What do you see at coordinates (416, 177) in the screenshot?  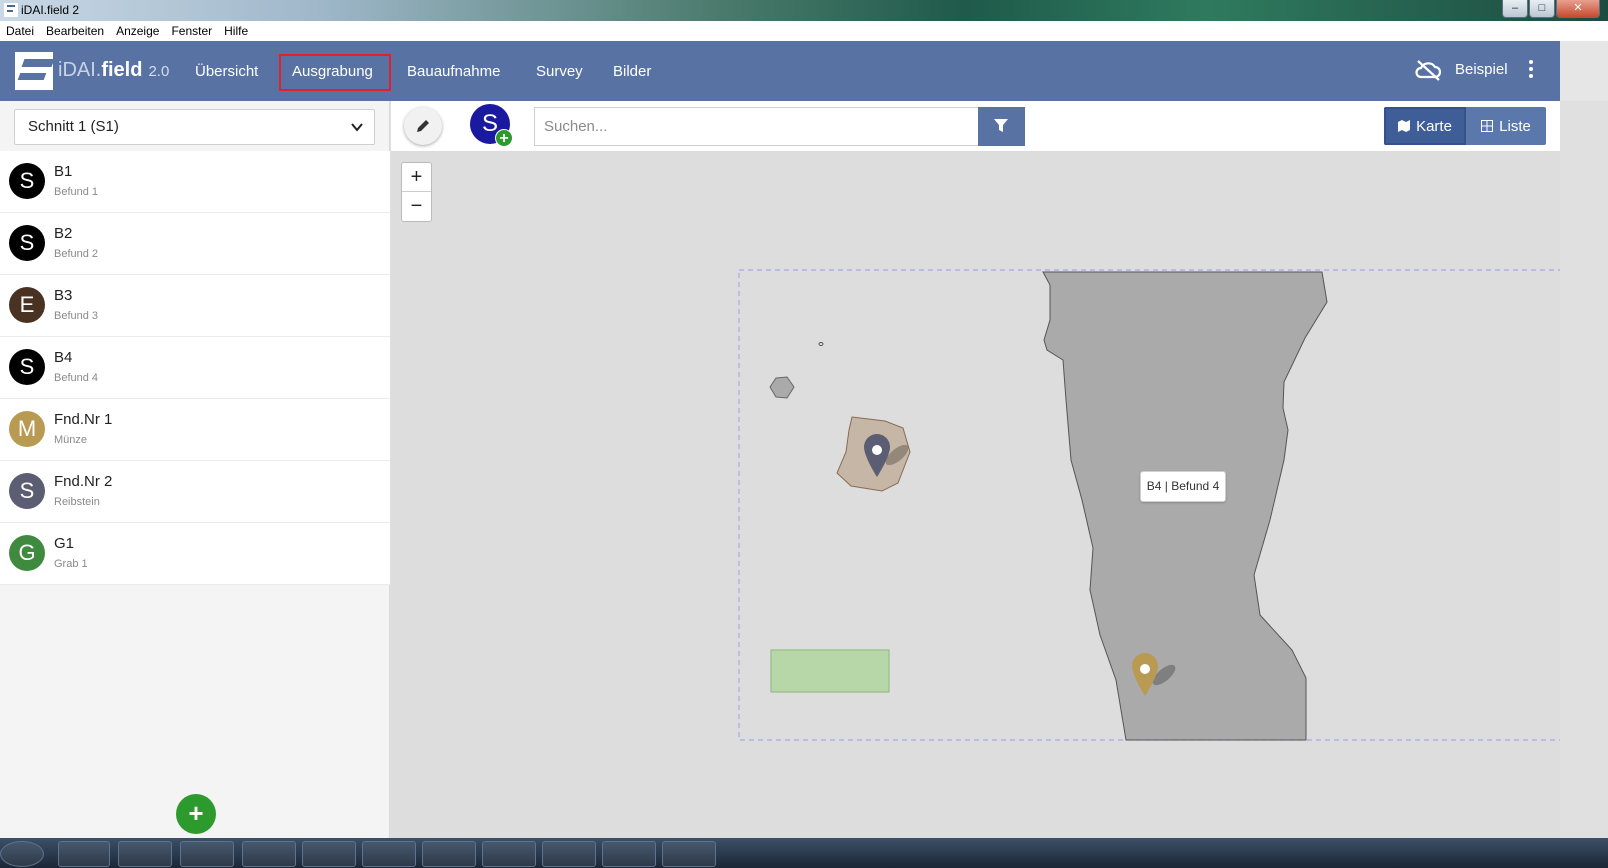 I see `zoom-in-button: +` at bounding box center [416, 177].